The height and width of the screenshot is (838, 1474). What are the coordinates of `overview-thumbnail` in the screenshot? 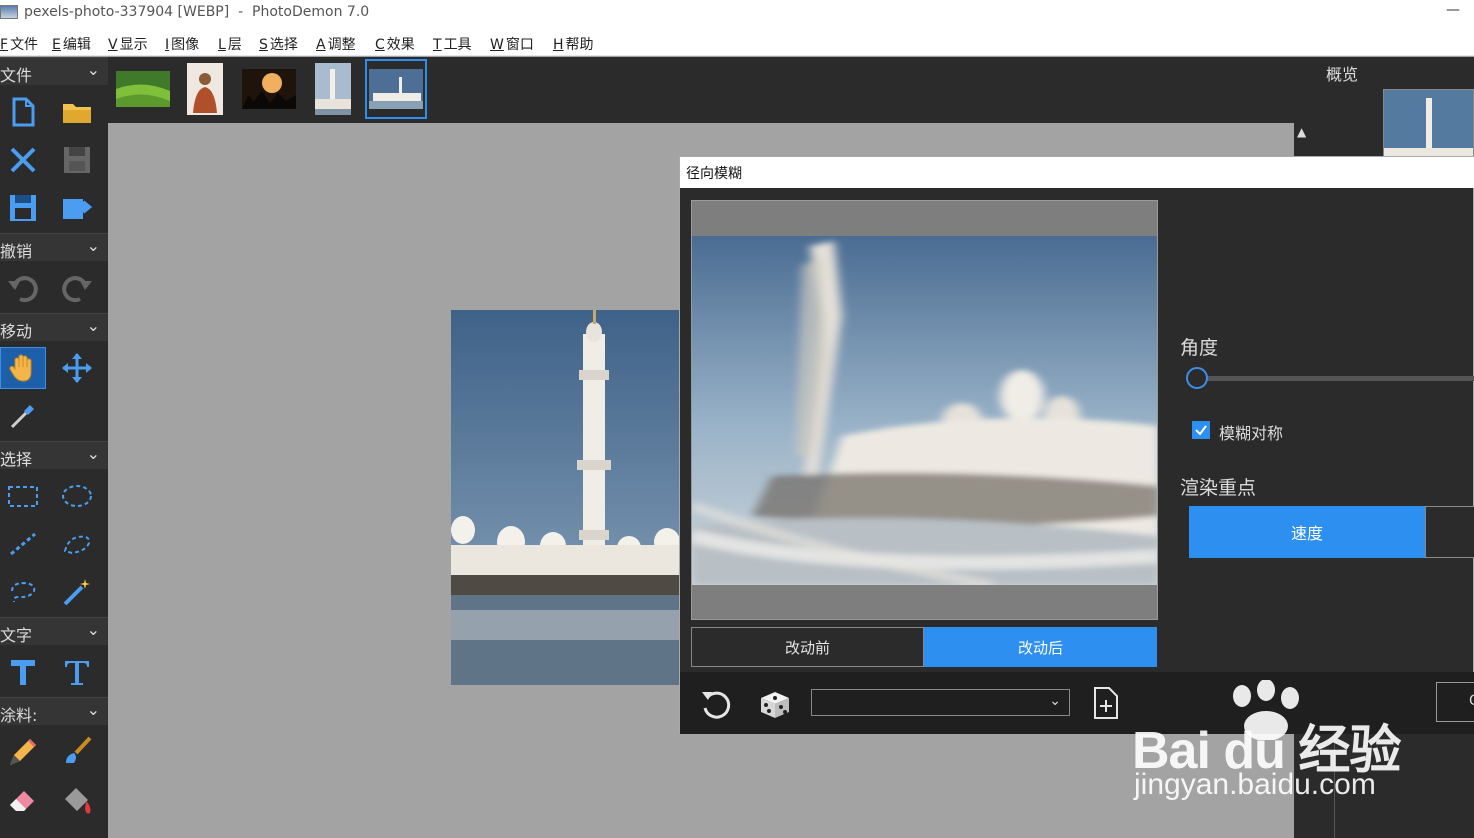 It's located at (1428, 124).